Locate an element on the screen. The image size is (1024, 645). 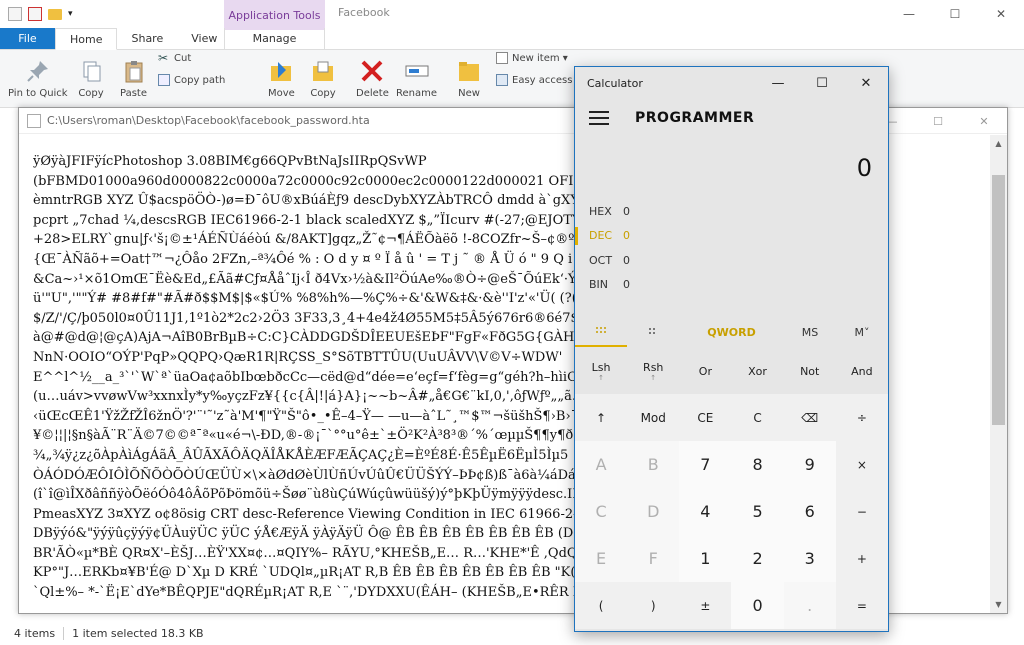
full-keypad-icon is located at coordinates (601, 332).